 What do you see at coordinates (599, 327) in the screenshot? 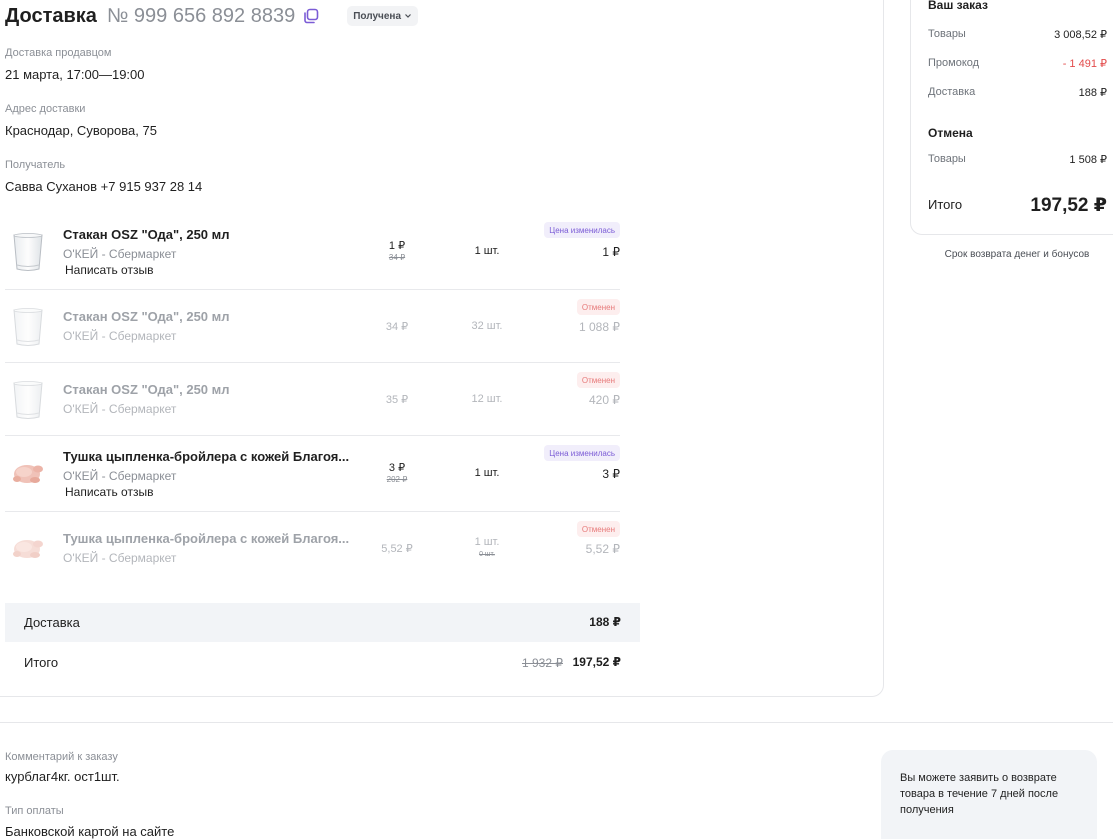
I see `product-total: 1 088 ₽` at bounding box center [599, 327].